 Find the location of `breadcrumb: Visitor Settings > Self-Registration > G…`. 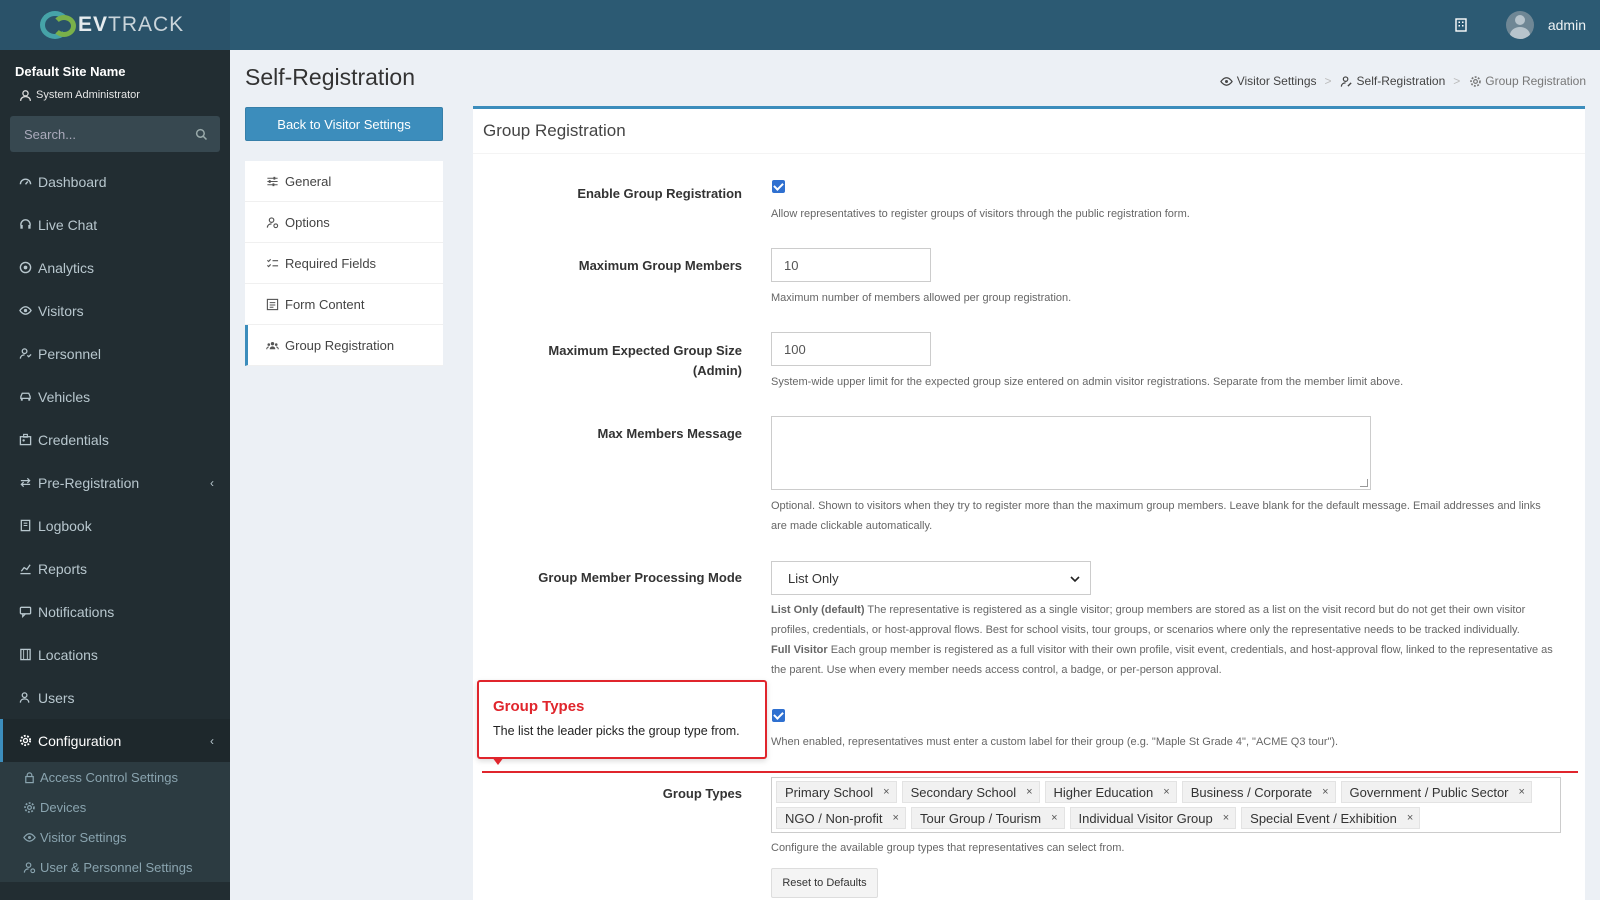

breadcrumb: Visitor Settings > Self-Registration > G… is located at coordinates (1403, 81).